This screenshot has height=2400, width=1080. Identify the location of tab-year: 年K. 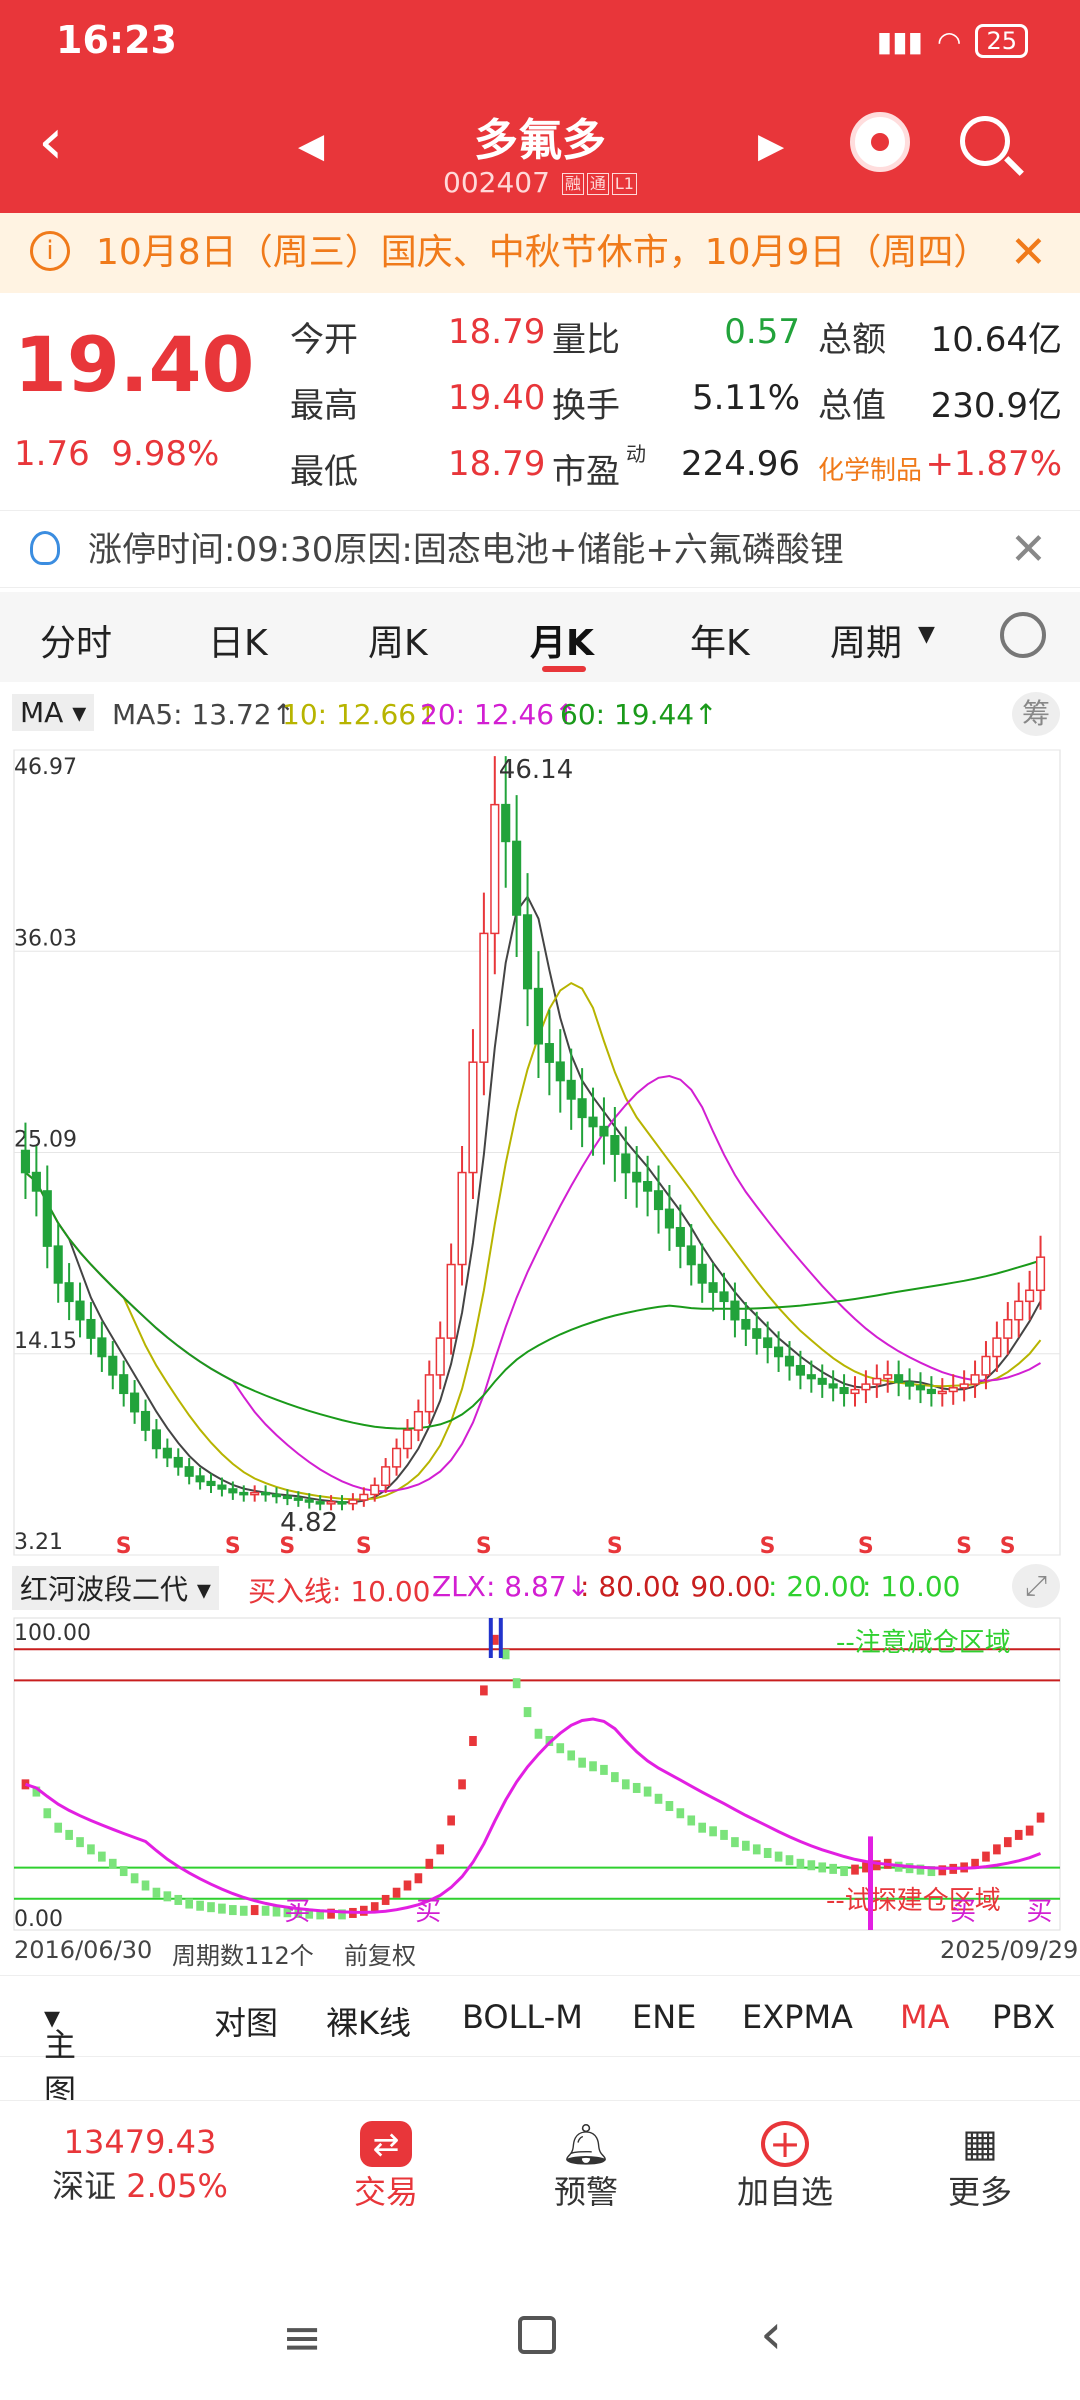
(720, 640).